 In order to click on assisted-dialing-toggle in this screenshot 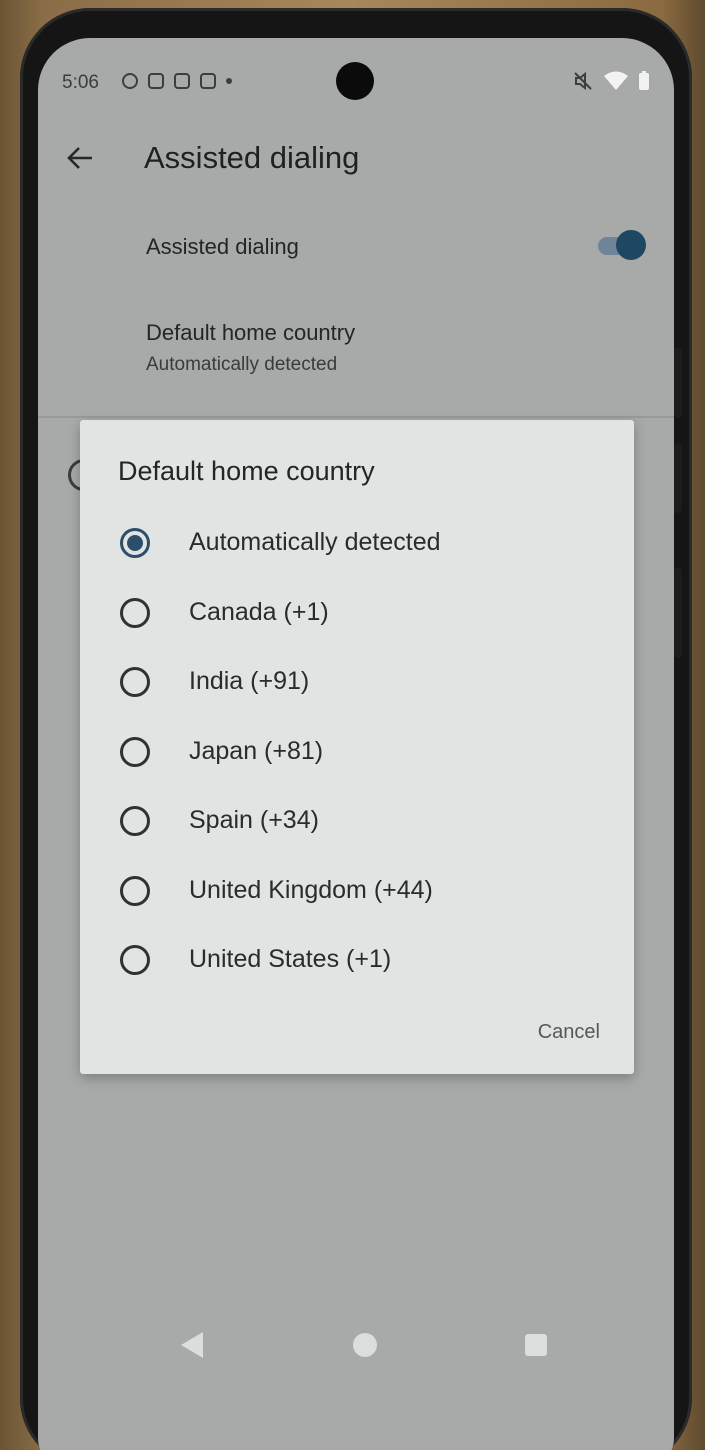, I will do `click(622, 245)`.